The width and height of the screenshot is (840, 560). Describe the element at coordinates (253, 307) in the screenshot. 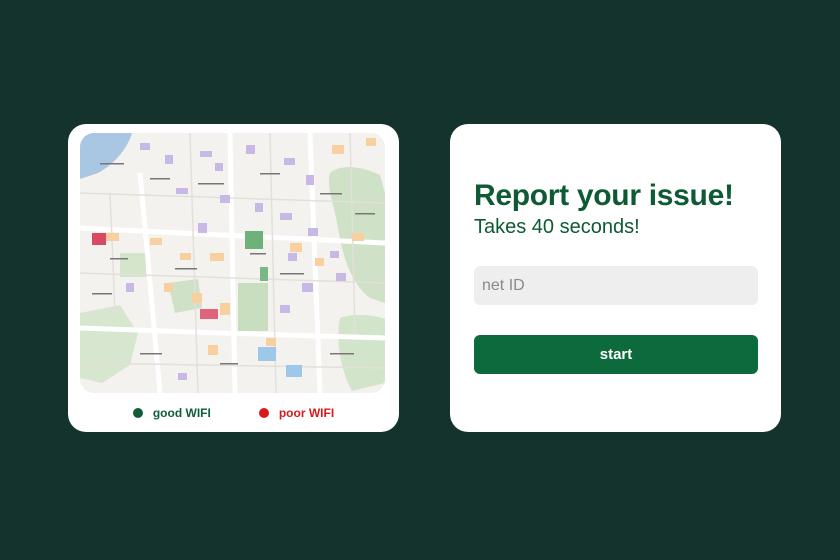

I see `central-quad` at that location.